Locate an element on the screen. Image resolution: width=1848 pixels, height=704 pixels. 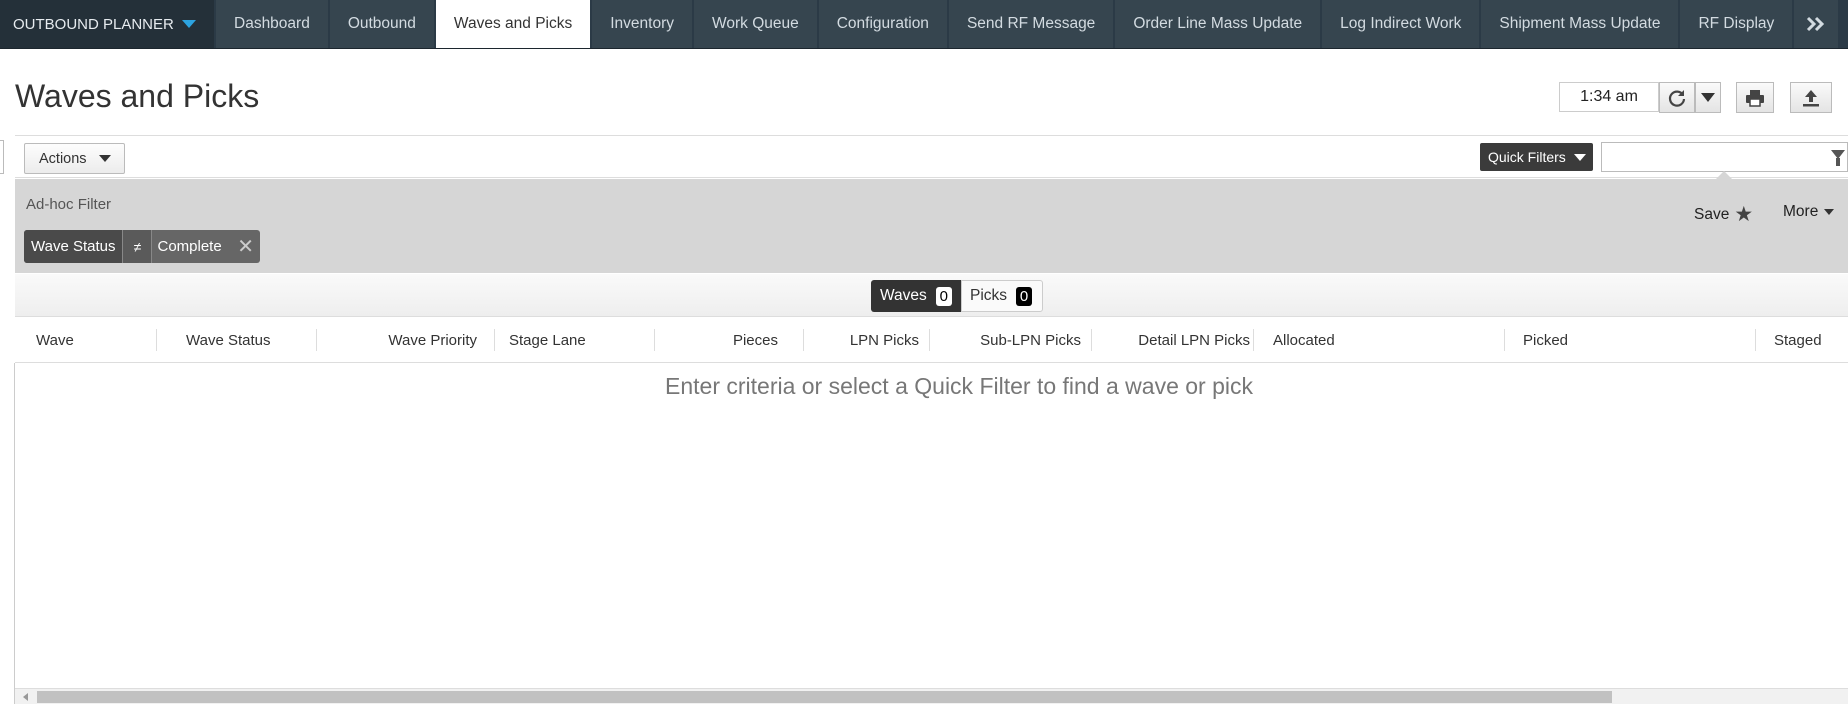
more-menu-button: More is located at coordinates (1809, 212).